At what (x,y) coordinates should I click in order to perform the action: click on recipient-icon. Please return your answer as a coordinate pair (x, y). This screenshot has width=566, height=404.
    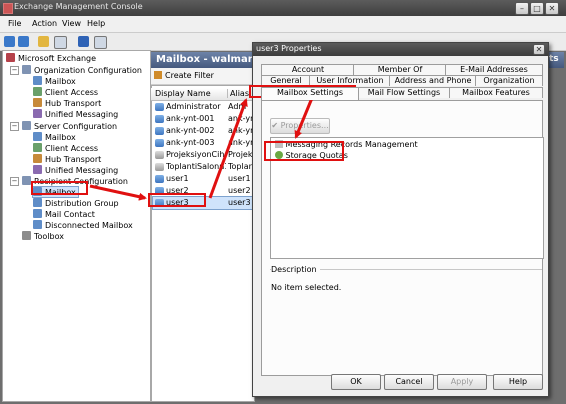
    Looking at the image, I should click on (26, 180).